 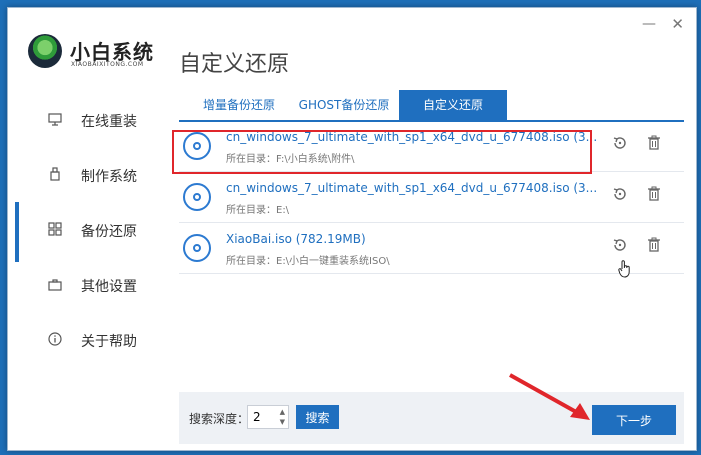 What do you see at coordinates (308, 261) in the screenshot?
I see `file-path: 所在目录：E:\小白一键重装系统ISO\` at bounding box center [308, 261].